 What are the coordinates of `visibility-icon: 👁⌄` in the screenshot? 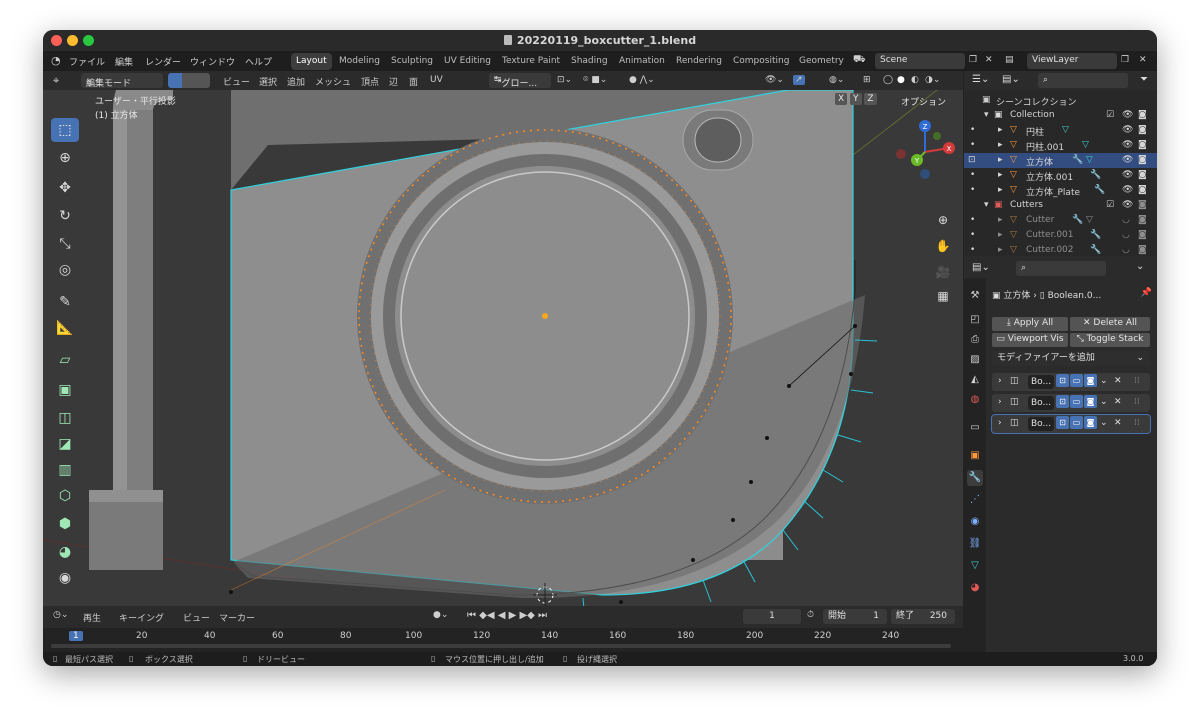 It's located at (774, 80).